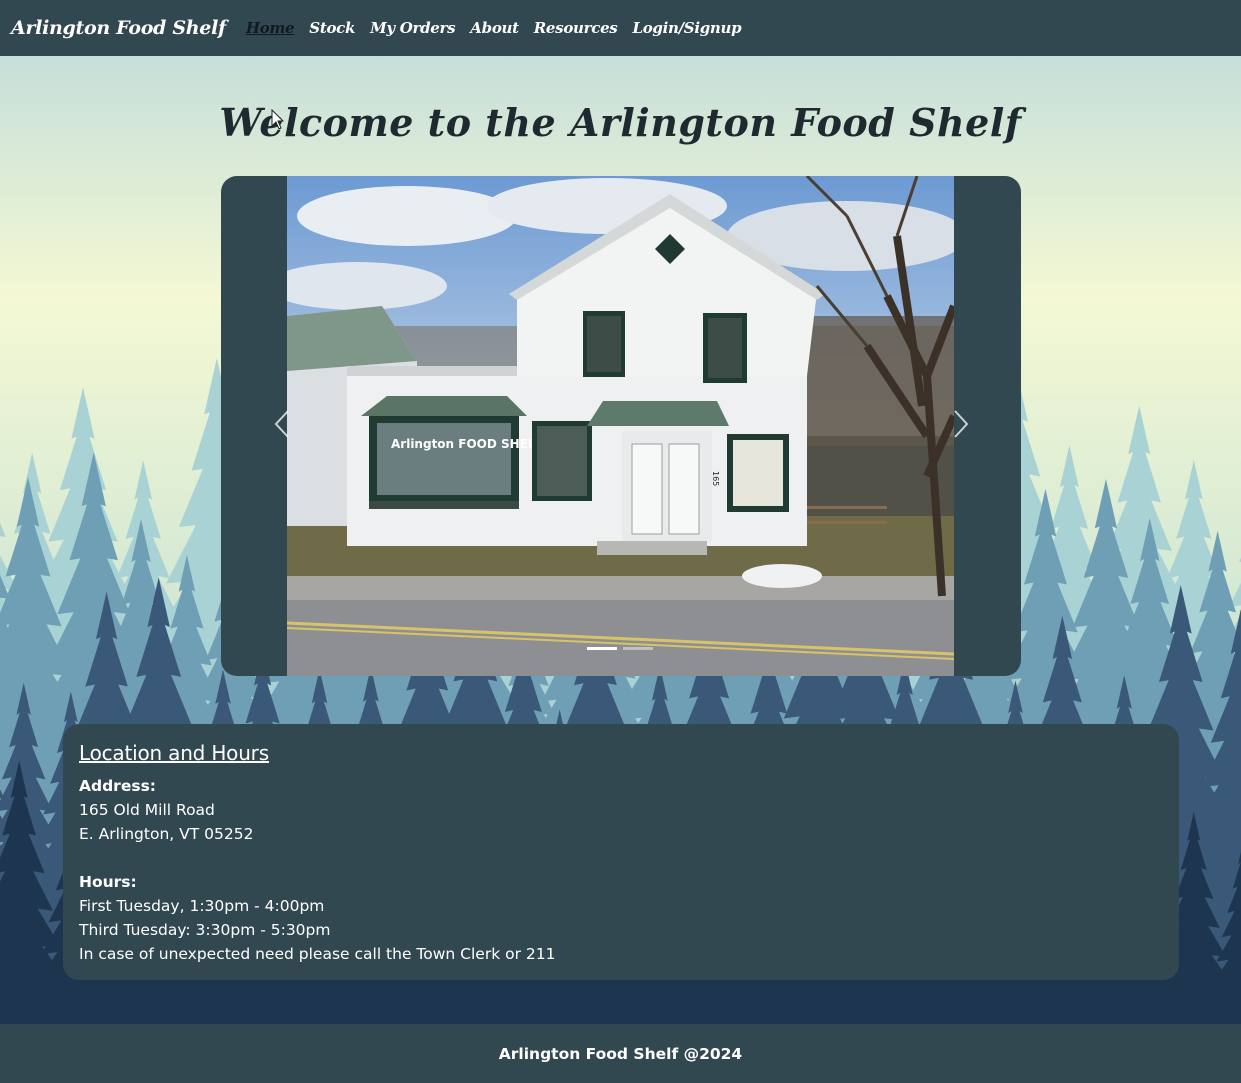  What do you see at coordinates (174, 753) in the screenshot?
I see `location-hours-heading: Location and Hours` at bounding box center [174, 753].